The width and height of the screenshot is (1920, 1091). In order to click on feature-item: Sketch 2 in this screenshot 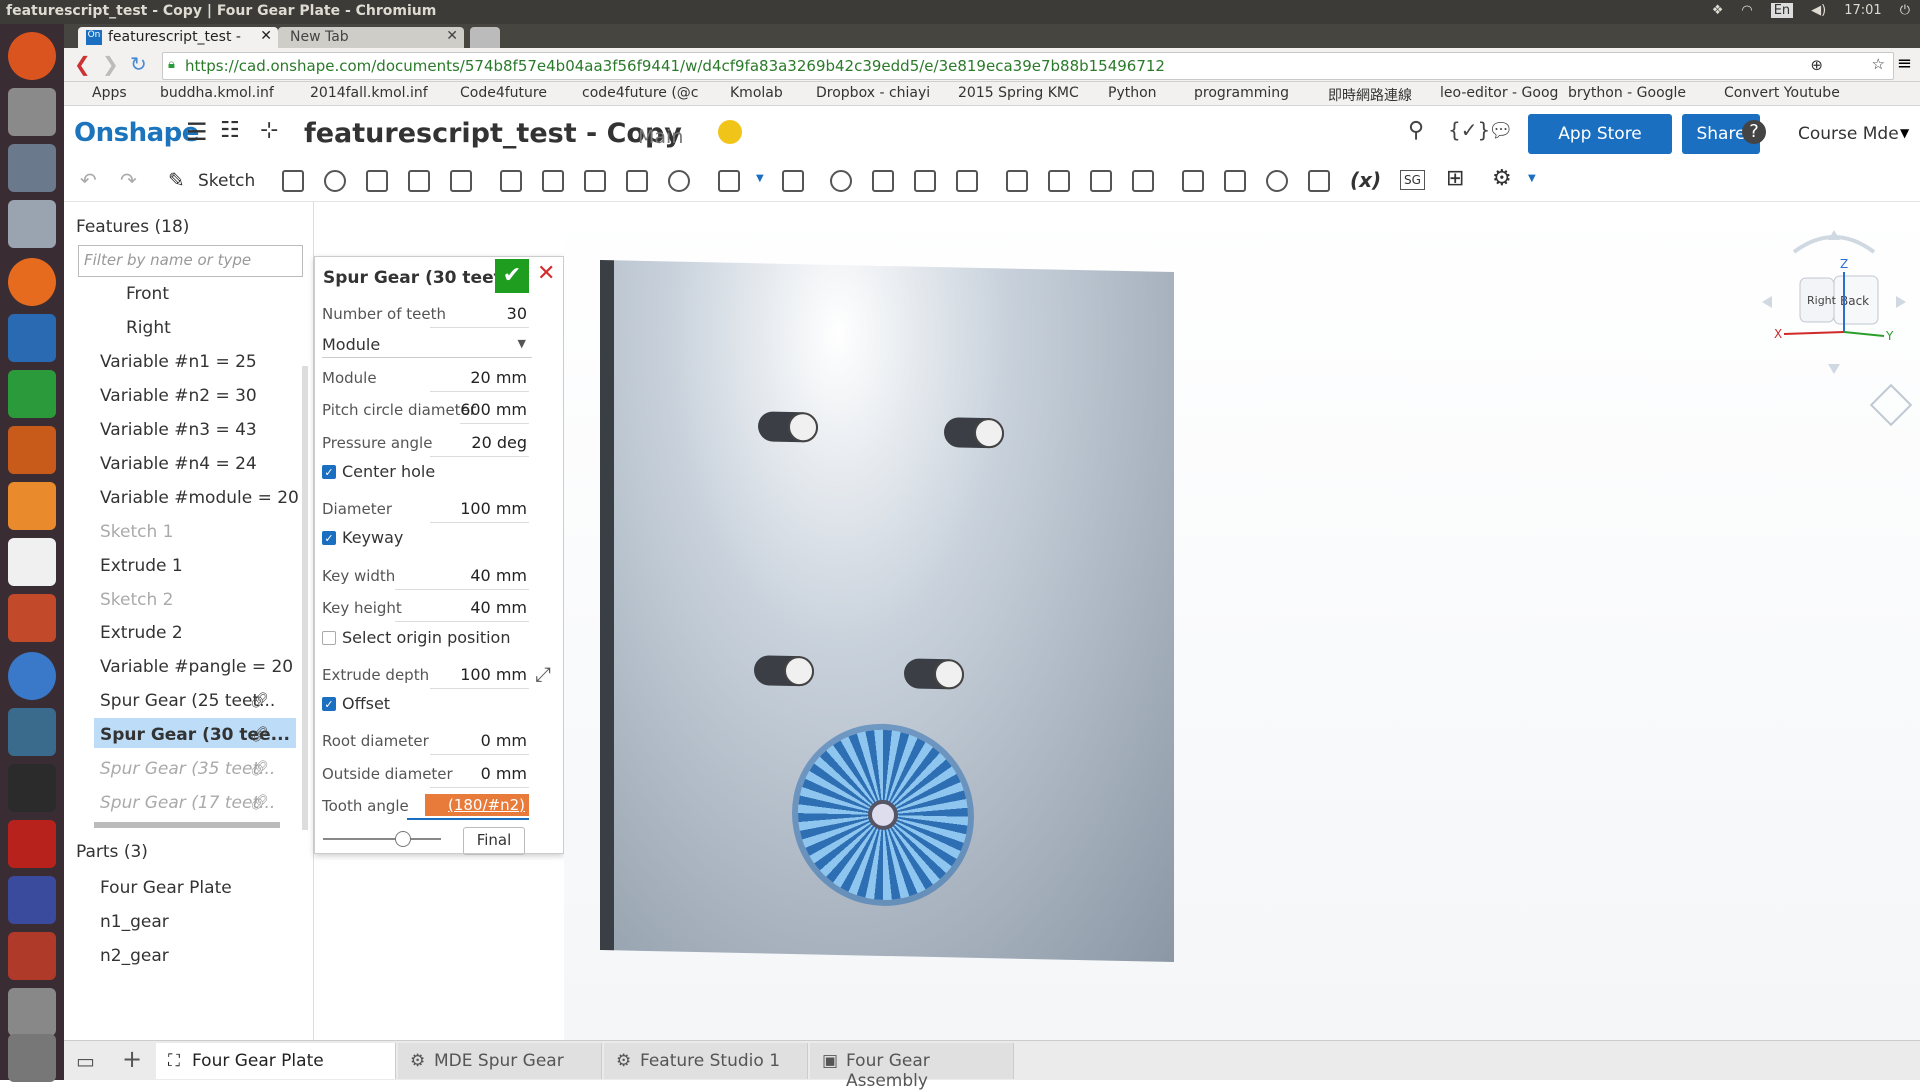, I will do `click(137, 600)`.